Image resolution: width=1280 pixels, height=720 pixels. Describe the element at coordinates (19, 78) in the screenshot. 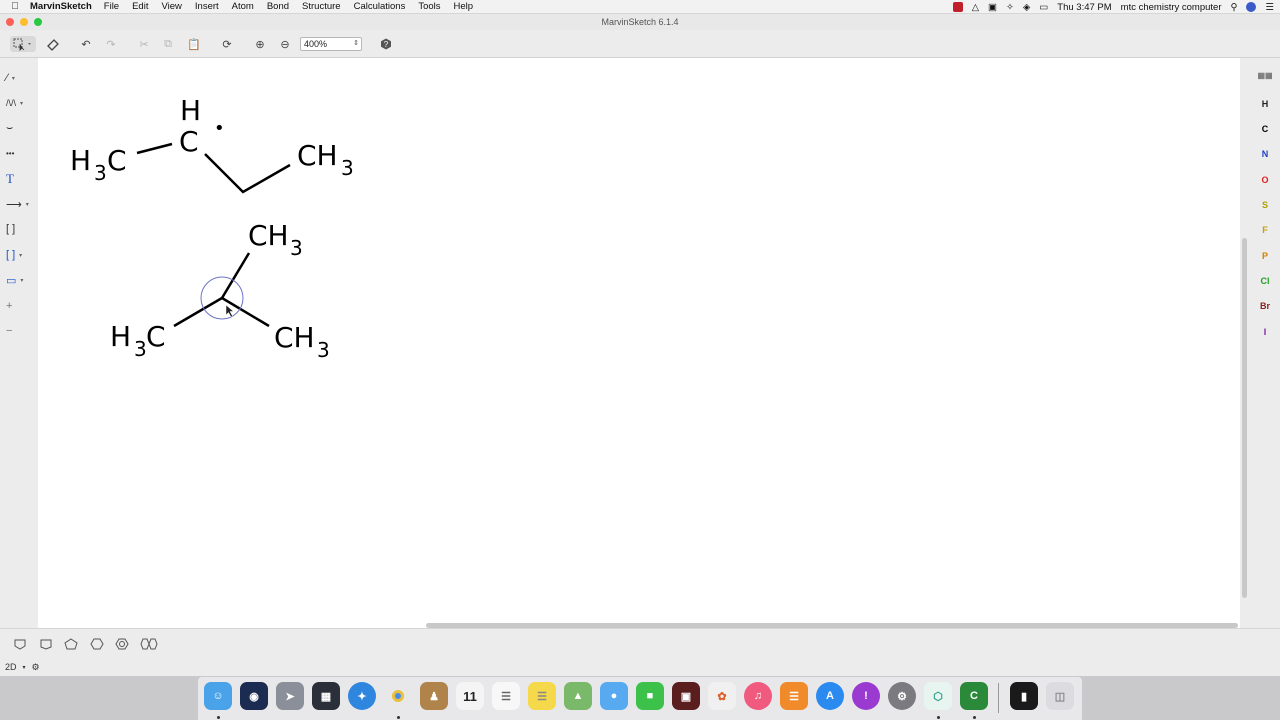

I see `single-bond-tool: ⁄ ▾` at that location.